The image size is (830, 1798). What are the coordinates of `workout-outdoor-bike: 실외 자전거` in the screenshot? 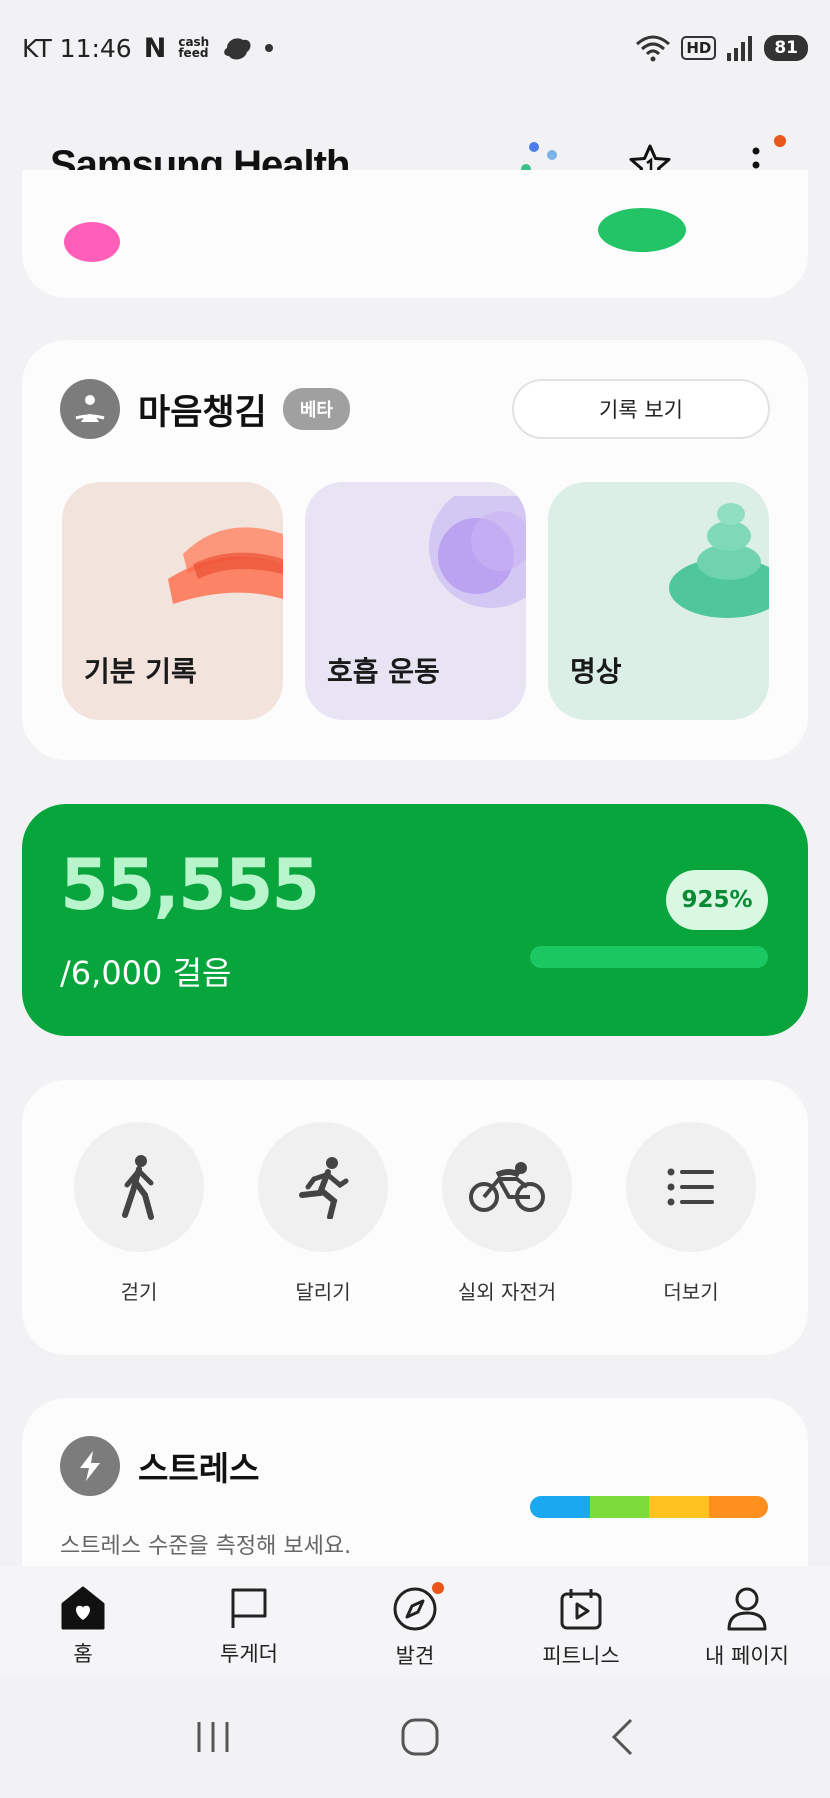 It's located at (507, 1213).